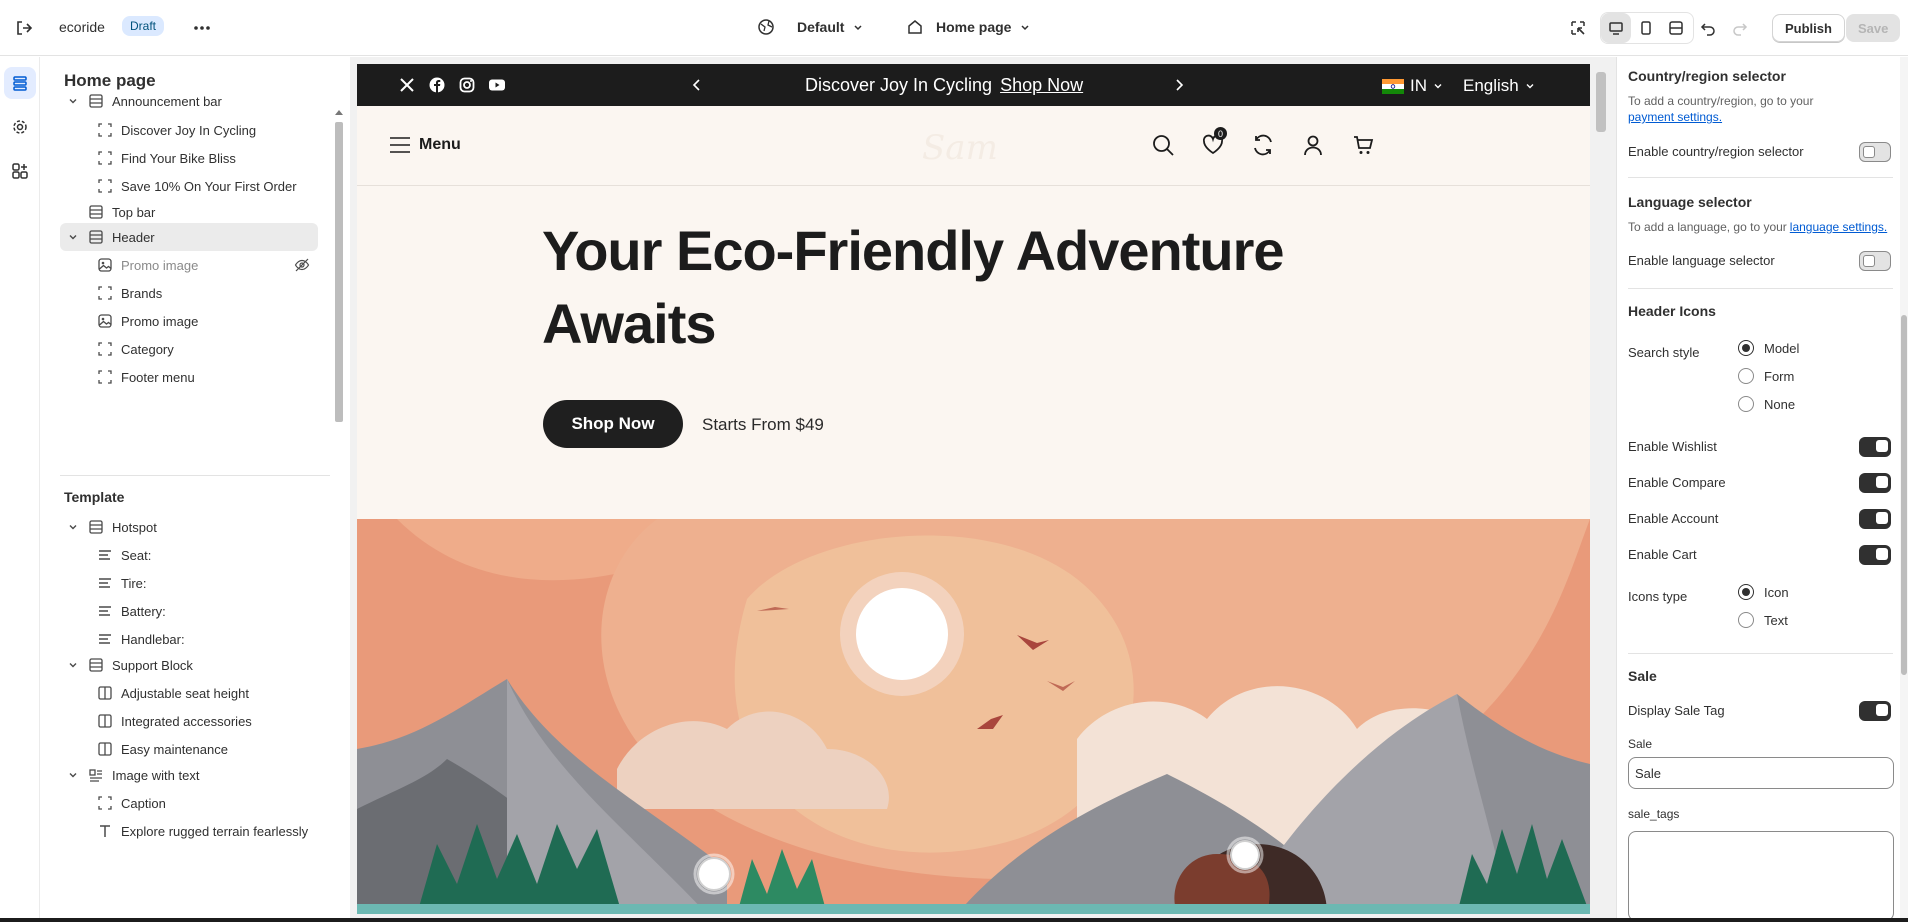 This screenshot has width=1908, height=922. Describe the element at coordinates (1676, 28) in the screenshot. I see `fullscreen-view-icon` at that location.